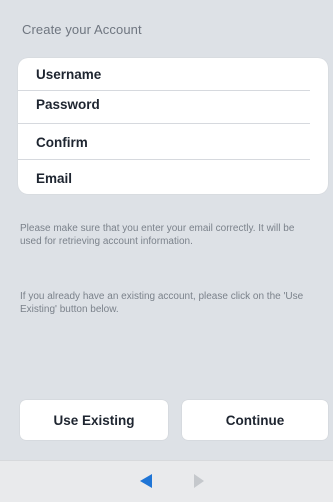  I want to click on back-arrow-icon, so click(146, 481).